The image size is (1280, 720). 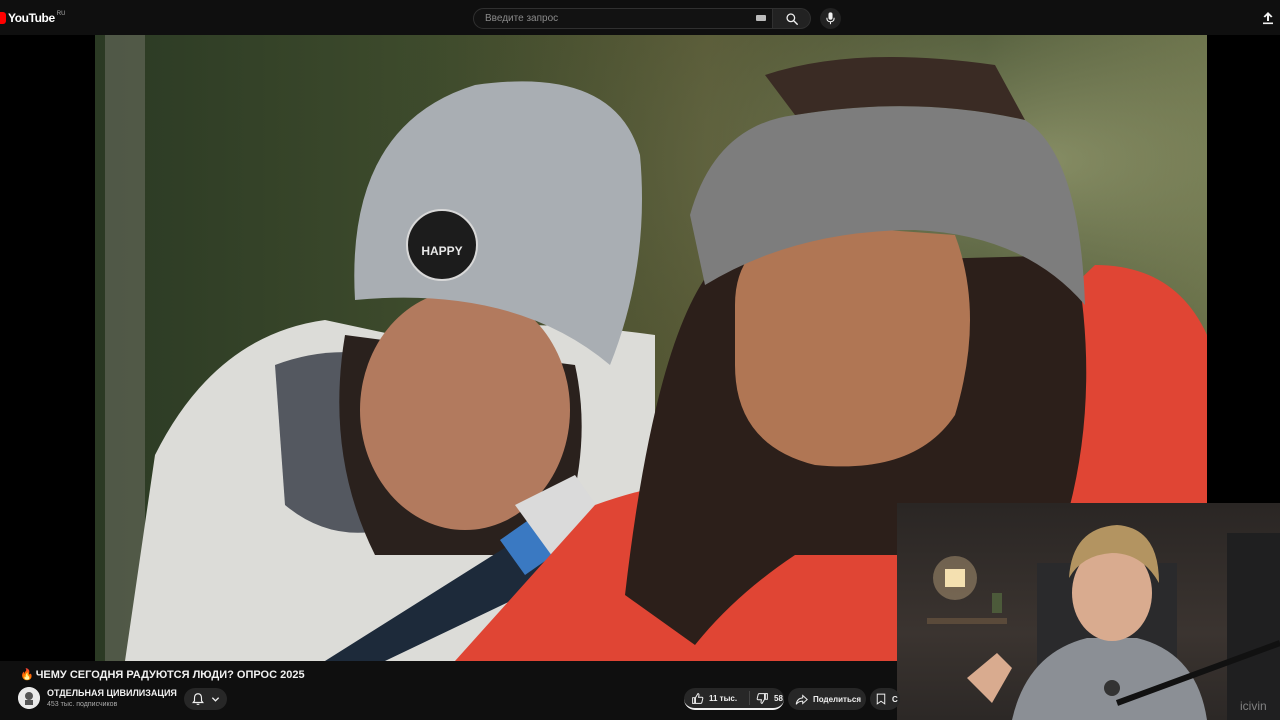 I want to click on search-icon, so click(x=792, y=19).